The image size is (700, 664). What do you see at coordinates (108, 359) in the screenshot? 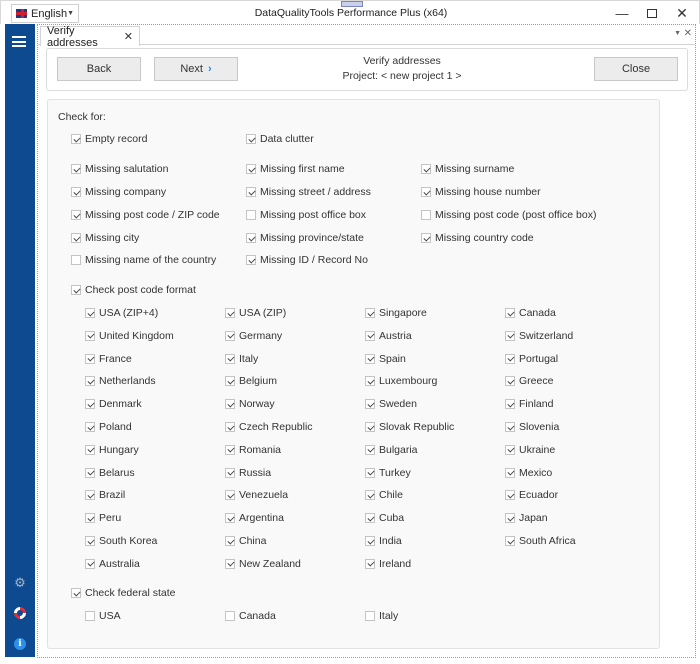
I see `postcode-format-france: France` at bounding box center [108, 359].